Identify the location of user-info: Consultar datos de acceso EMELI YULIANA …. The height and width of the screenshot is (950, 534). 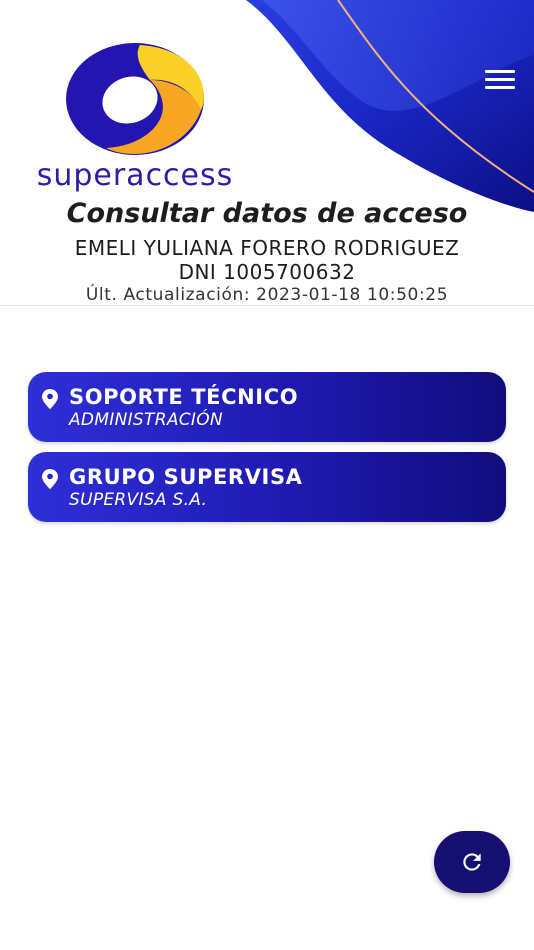
(267, 251).